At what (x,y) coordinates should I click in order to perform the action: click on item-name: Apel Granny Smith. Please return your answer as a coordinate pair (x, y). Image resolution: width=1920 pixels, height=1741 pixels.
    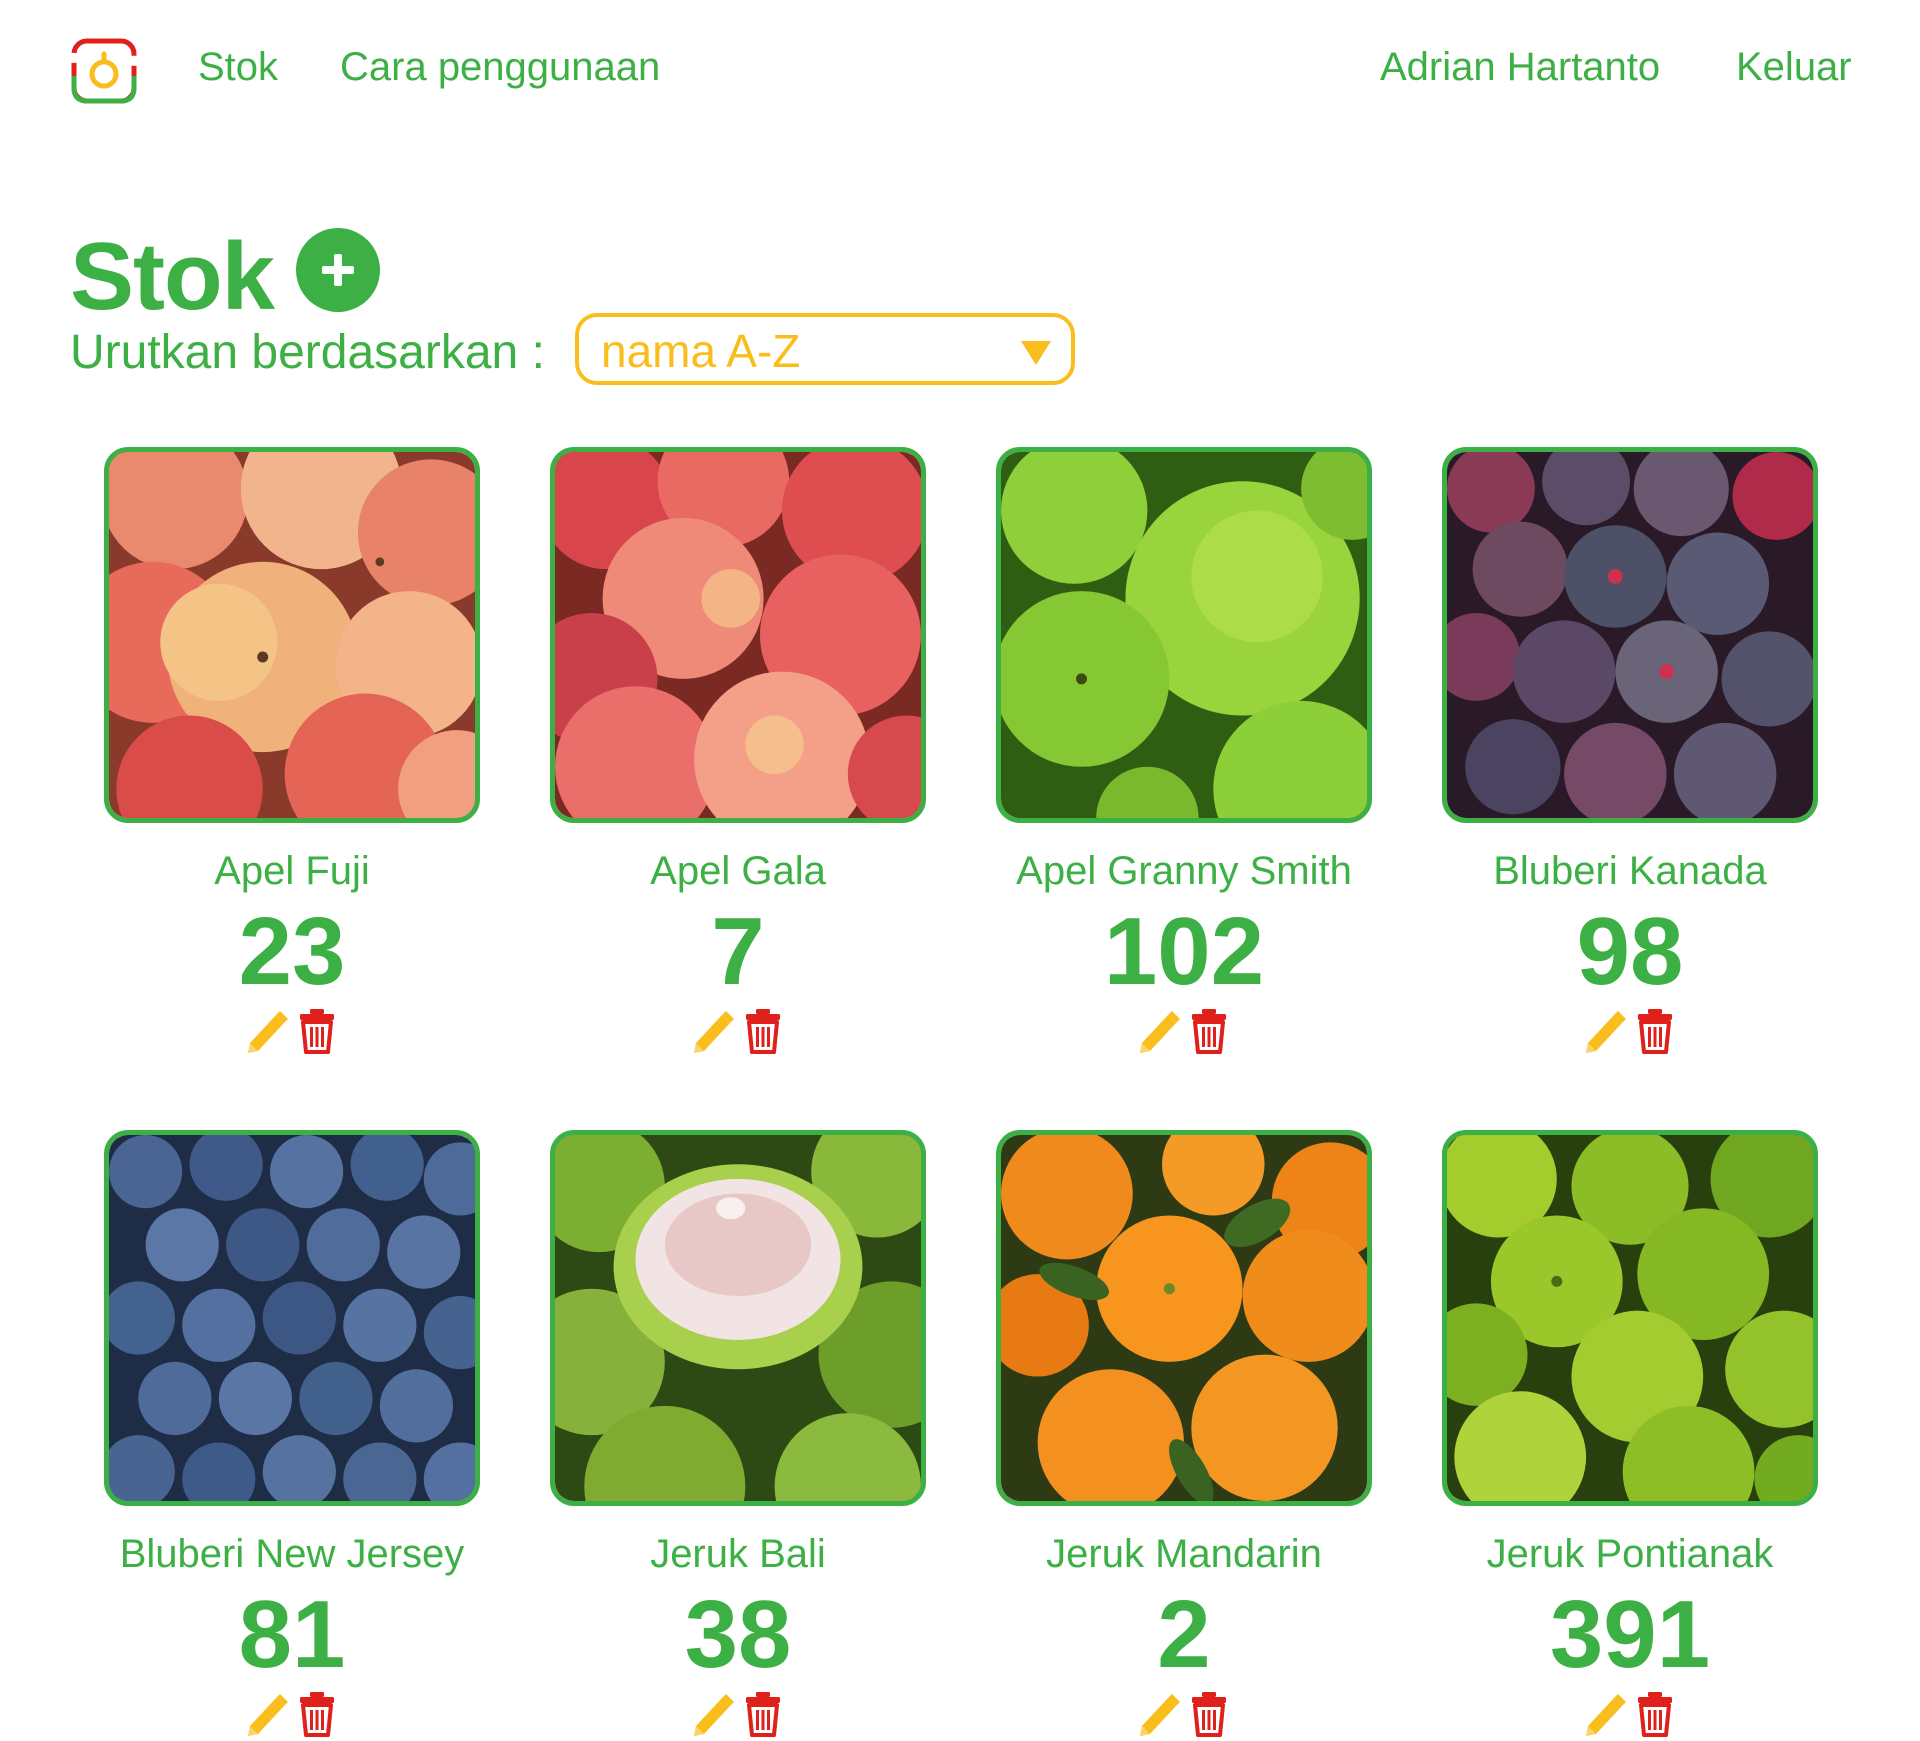
    Looking at the image, I should click on (1184, 871).